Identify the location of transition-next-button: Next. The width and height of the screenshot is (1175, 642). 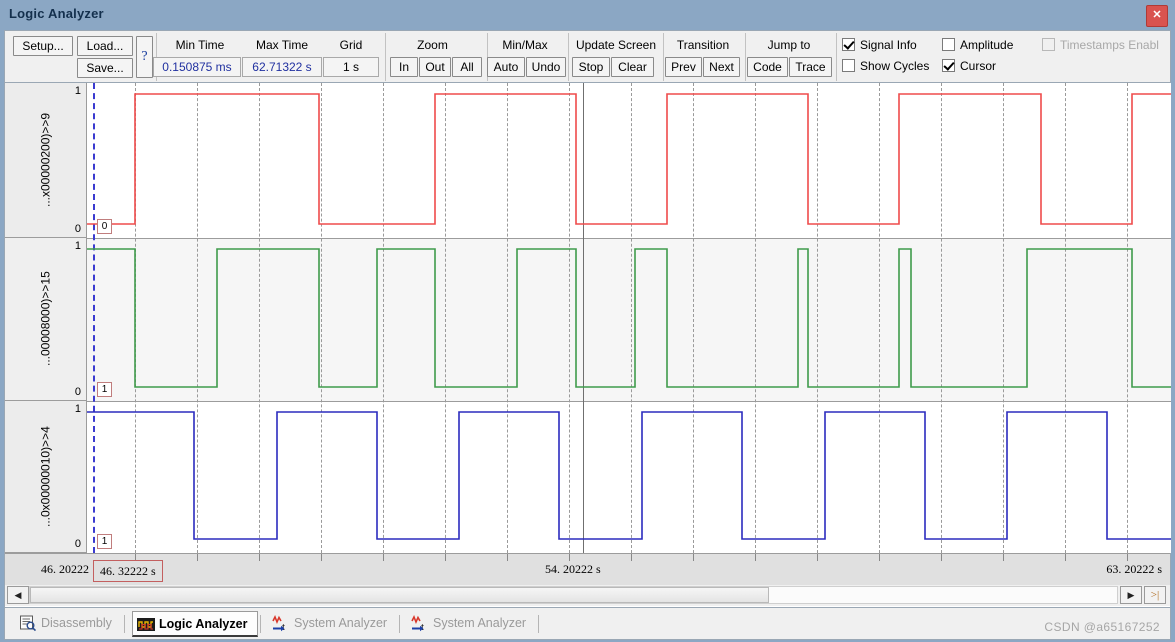
(721, 67).